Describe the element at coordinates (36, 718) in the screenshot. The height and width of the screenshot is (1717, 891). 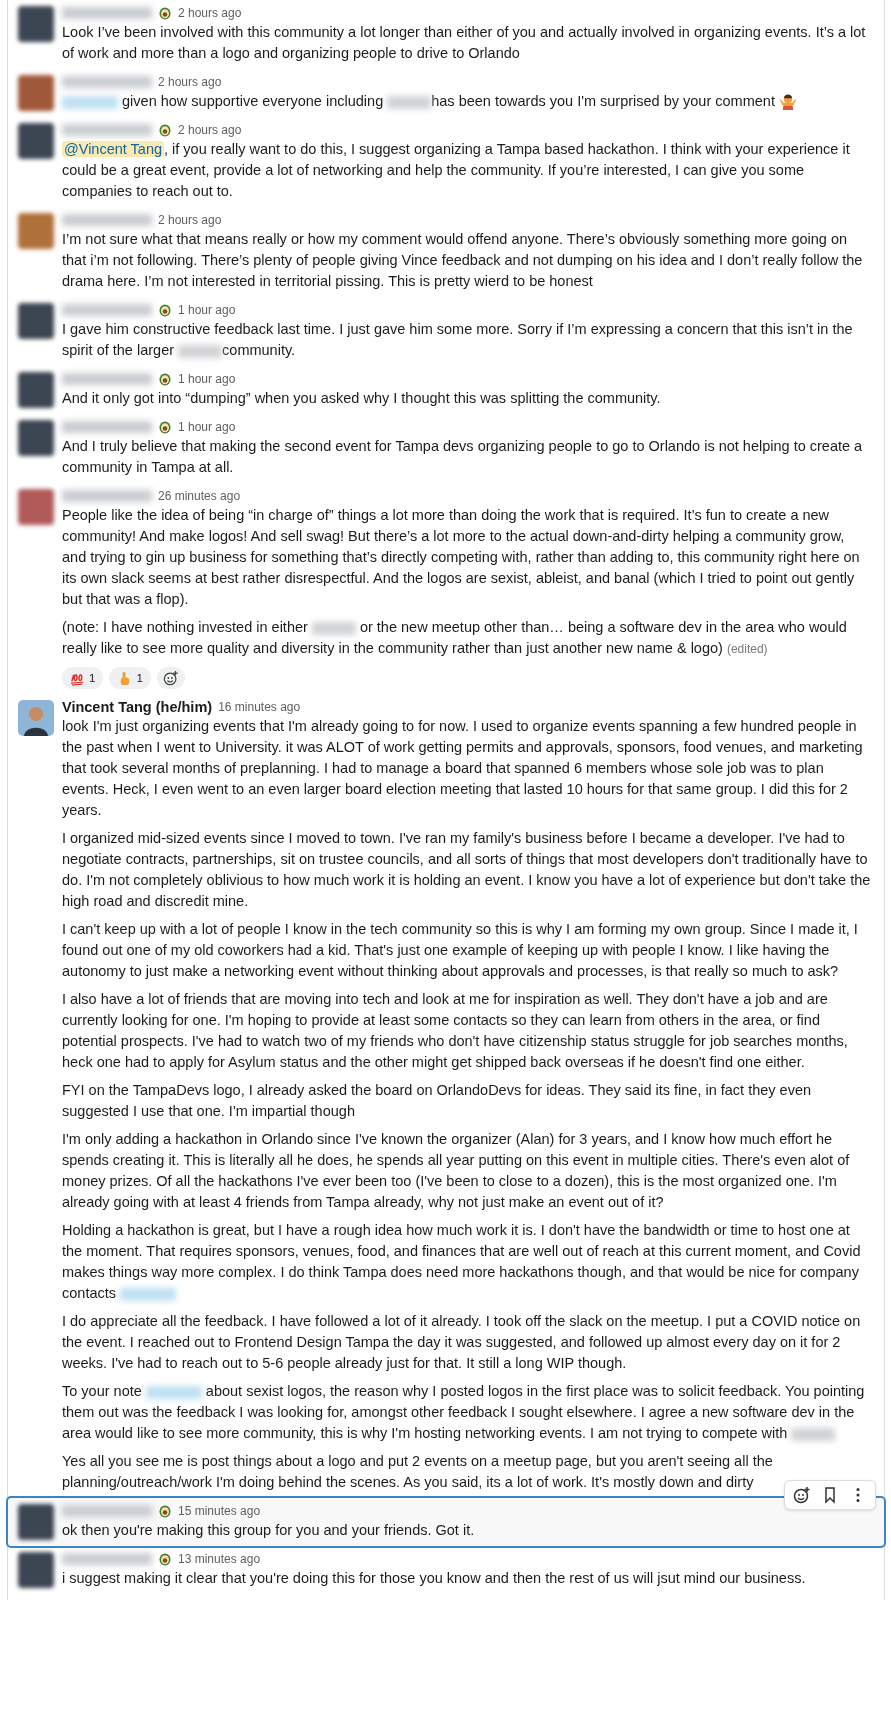
I see `user-avatar` at that location.